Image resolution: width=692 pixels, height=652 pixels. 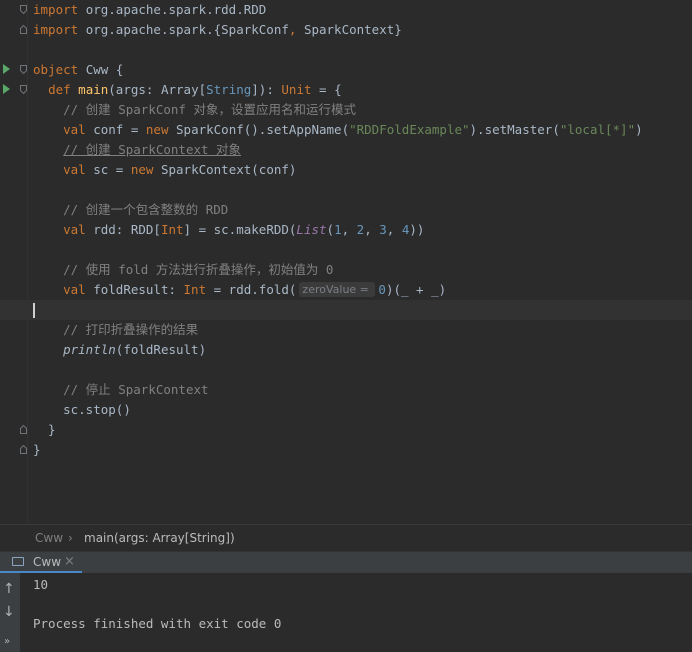 What do you see at coordinates (97, 409) in the screenshot?
I see `code-token: sc.stop()` at bounding box center [97, 409].